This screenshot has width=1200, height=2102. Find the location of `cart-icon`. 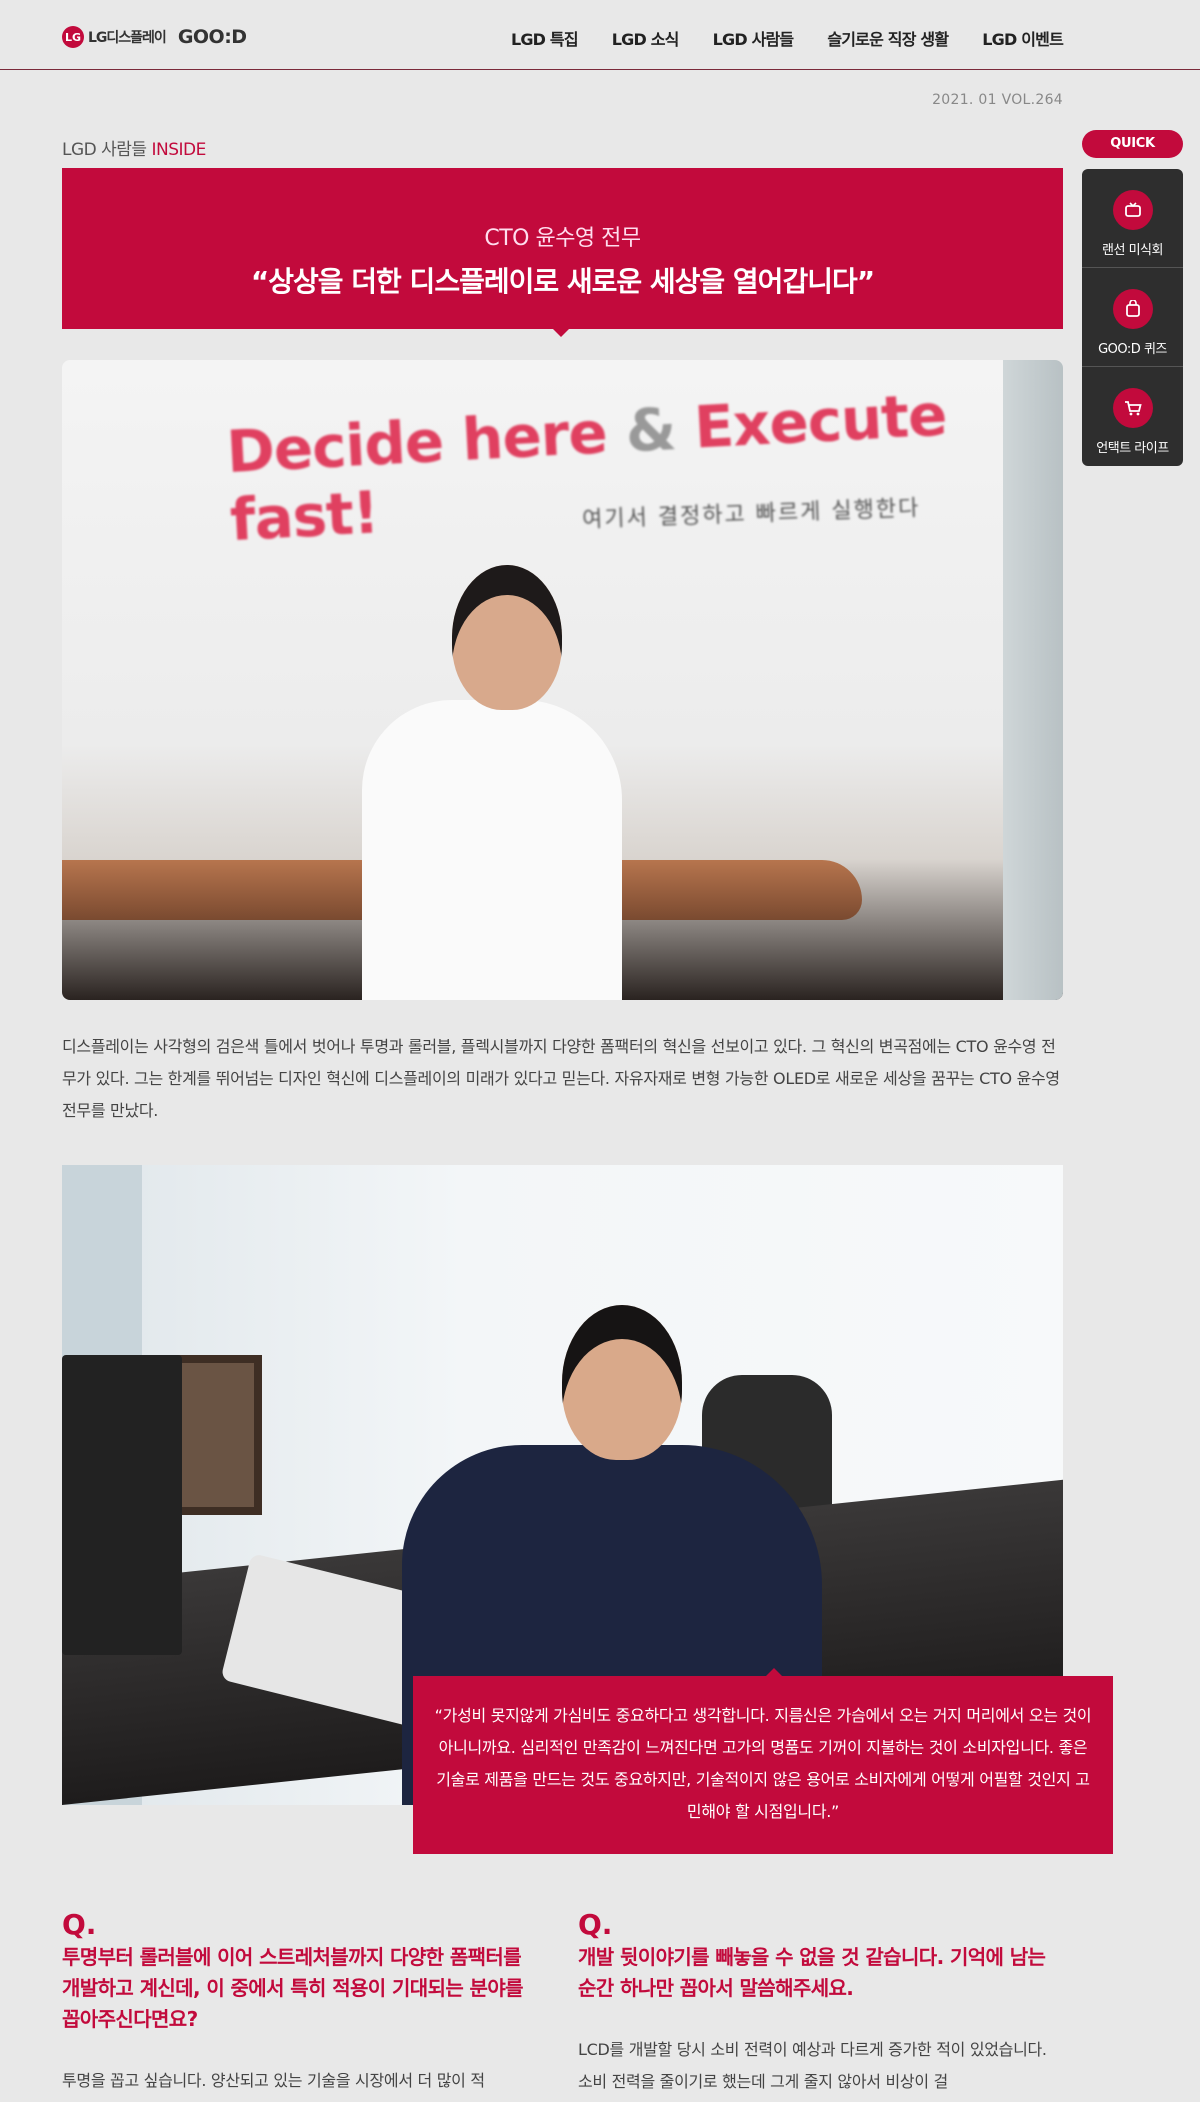

cart-icon is located at coordinates (1132, 408).